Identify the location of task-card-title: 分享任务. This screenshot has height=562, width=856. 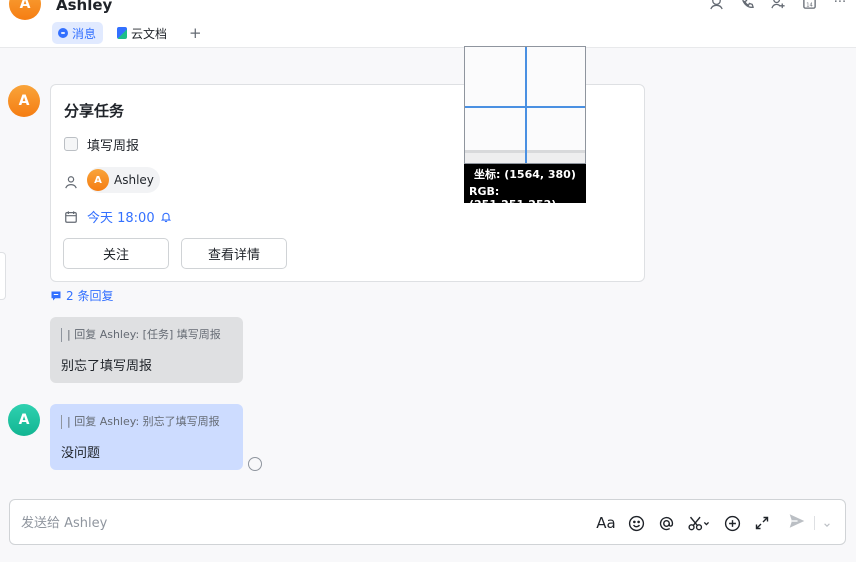
(94, 111).